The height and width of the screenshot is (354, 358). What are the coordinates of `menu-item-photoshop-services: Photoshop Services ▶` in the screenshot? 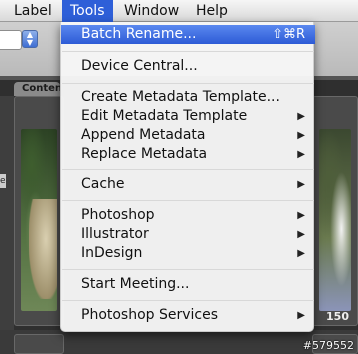 It's located at (188, 315).